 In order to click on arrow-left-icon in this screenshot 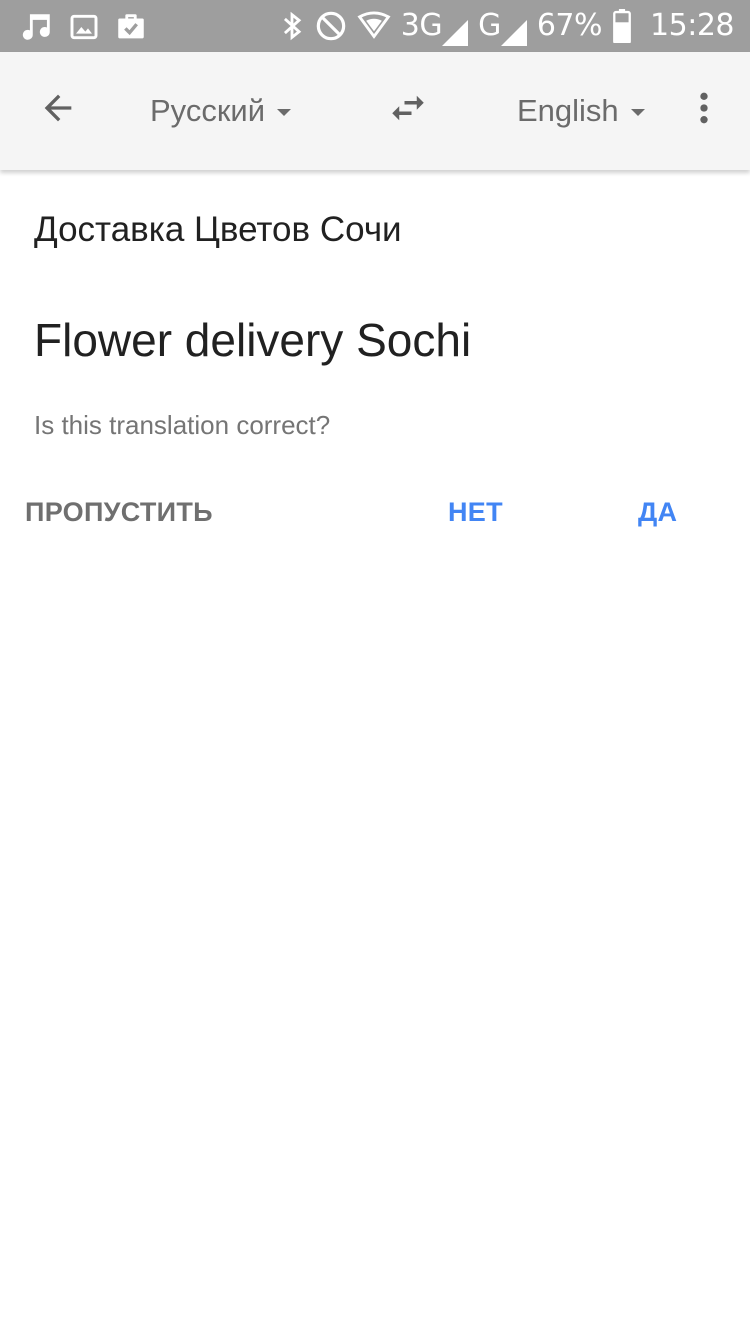, I will do `click(58, 108)`.